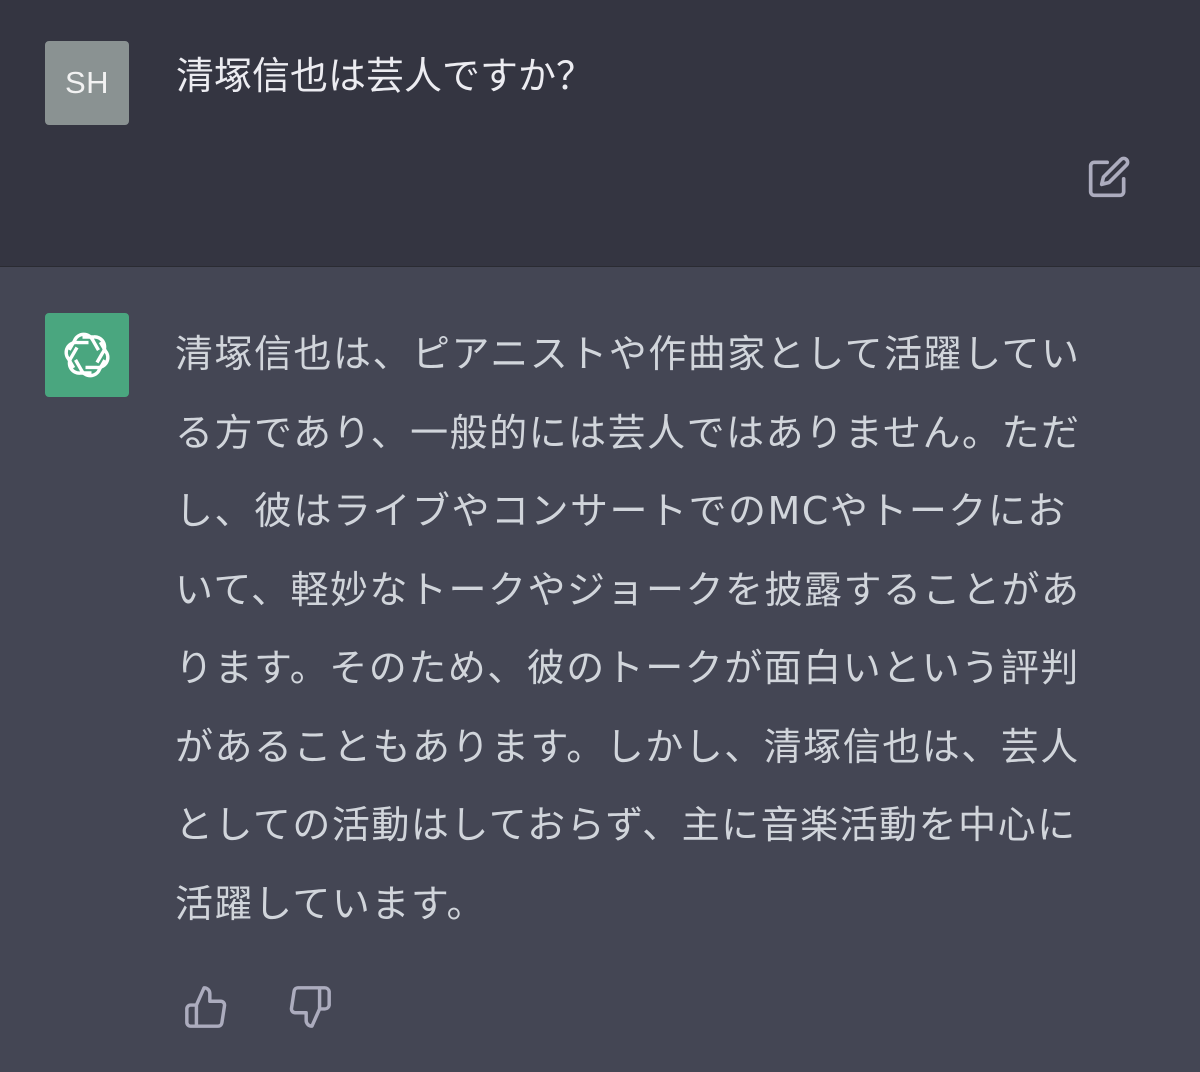 The image size is (1200, 1072). What do you see at coordinates (331, 903) in the screenshot?
I see `answer-line: 活躍しています。` at bounding box center [331, 903].